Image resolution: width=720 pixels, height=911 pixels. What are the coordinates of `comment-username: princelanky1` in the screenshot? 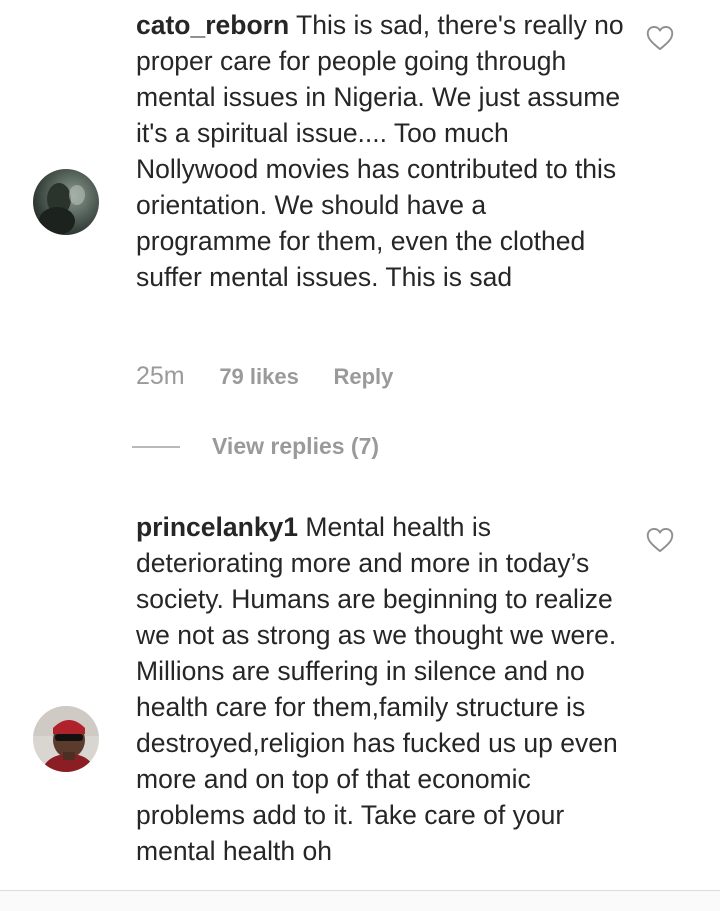 It's located at (217, 527).